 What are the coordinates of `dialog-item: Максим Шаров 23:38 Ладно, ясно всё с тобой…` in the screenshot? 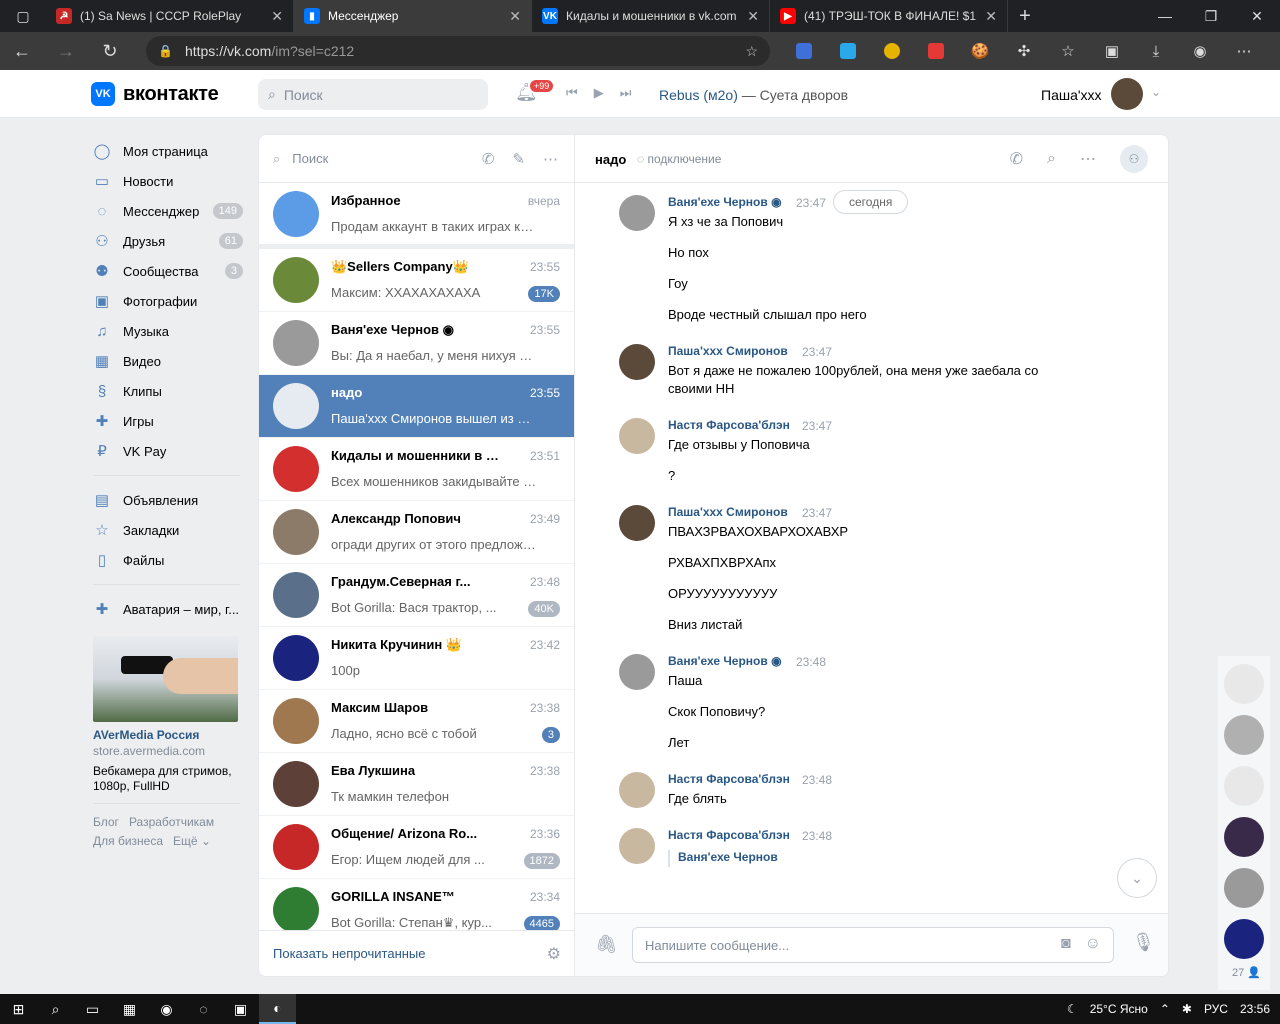 It's located at (416, 721).